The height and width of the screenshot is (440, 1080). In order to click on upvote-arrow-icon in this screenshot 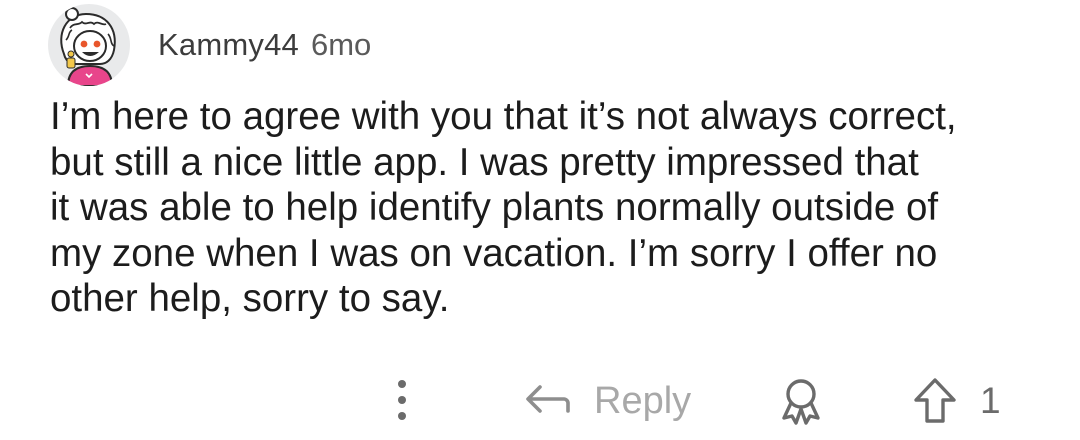, I will do `click(935, 400)`.